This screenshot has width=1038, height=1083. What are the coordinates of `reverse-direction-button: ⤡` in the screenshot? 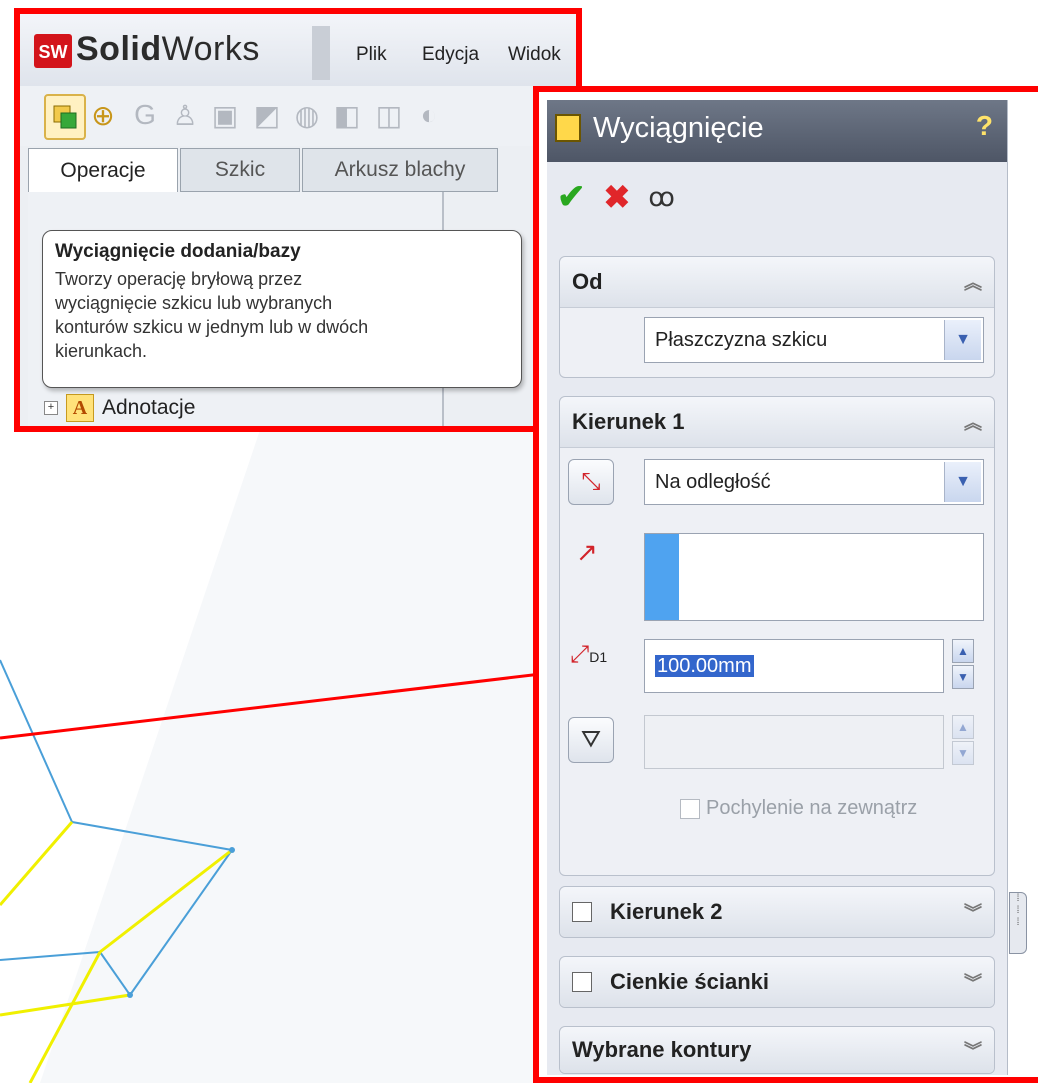 It's located at (591, 482).